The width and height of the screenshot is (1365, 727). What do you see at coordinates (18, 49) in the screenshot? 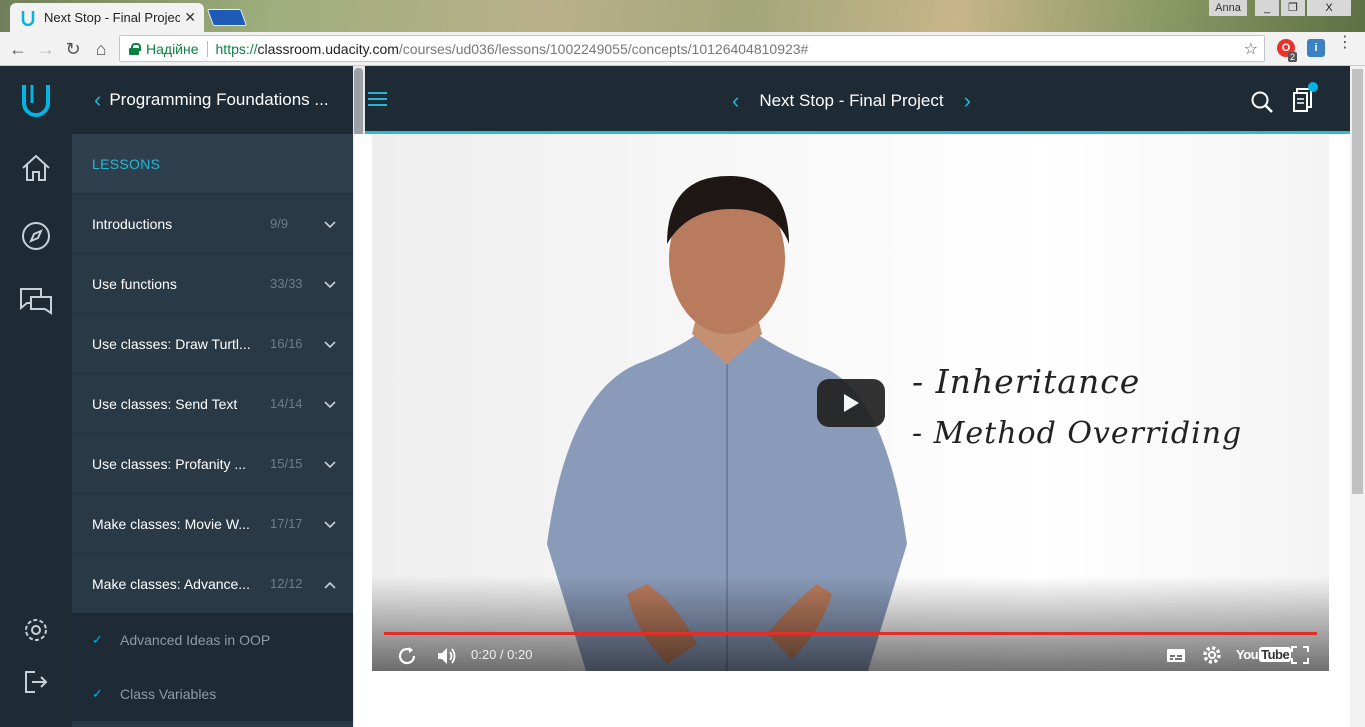
I see `back-arrow-icon: ←` at bounding box center [18, 49].